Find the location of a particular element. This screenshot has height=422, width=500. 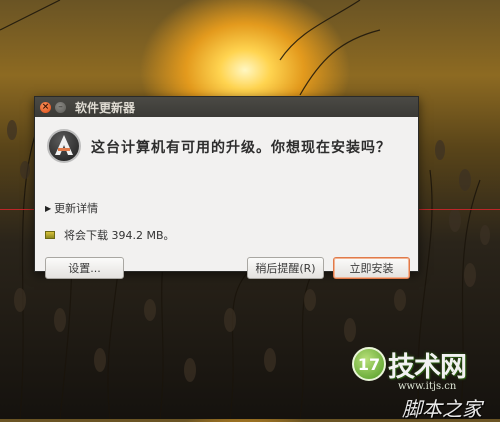

minimize-icon: – is located at coordinates (60, 107).